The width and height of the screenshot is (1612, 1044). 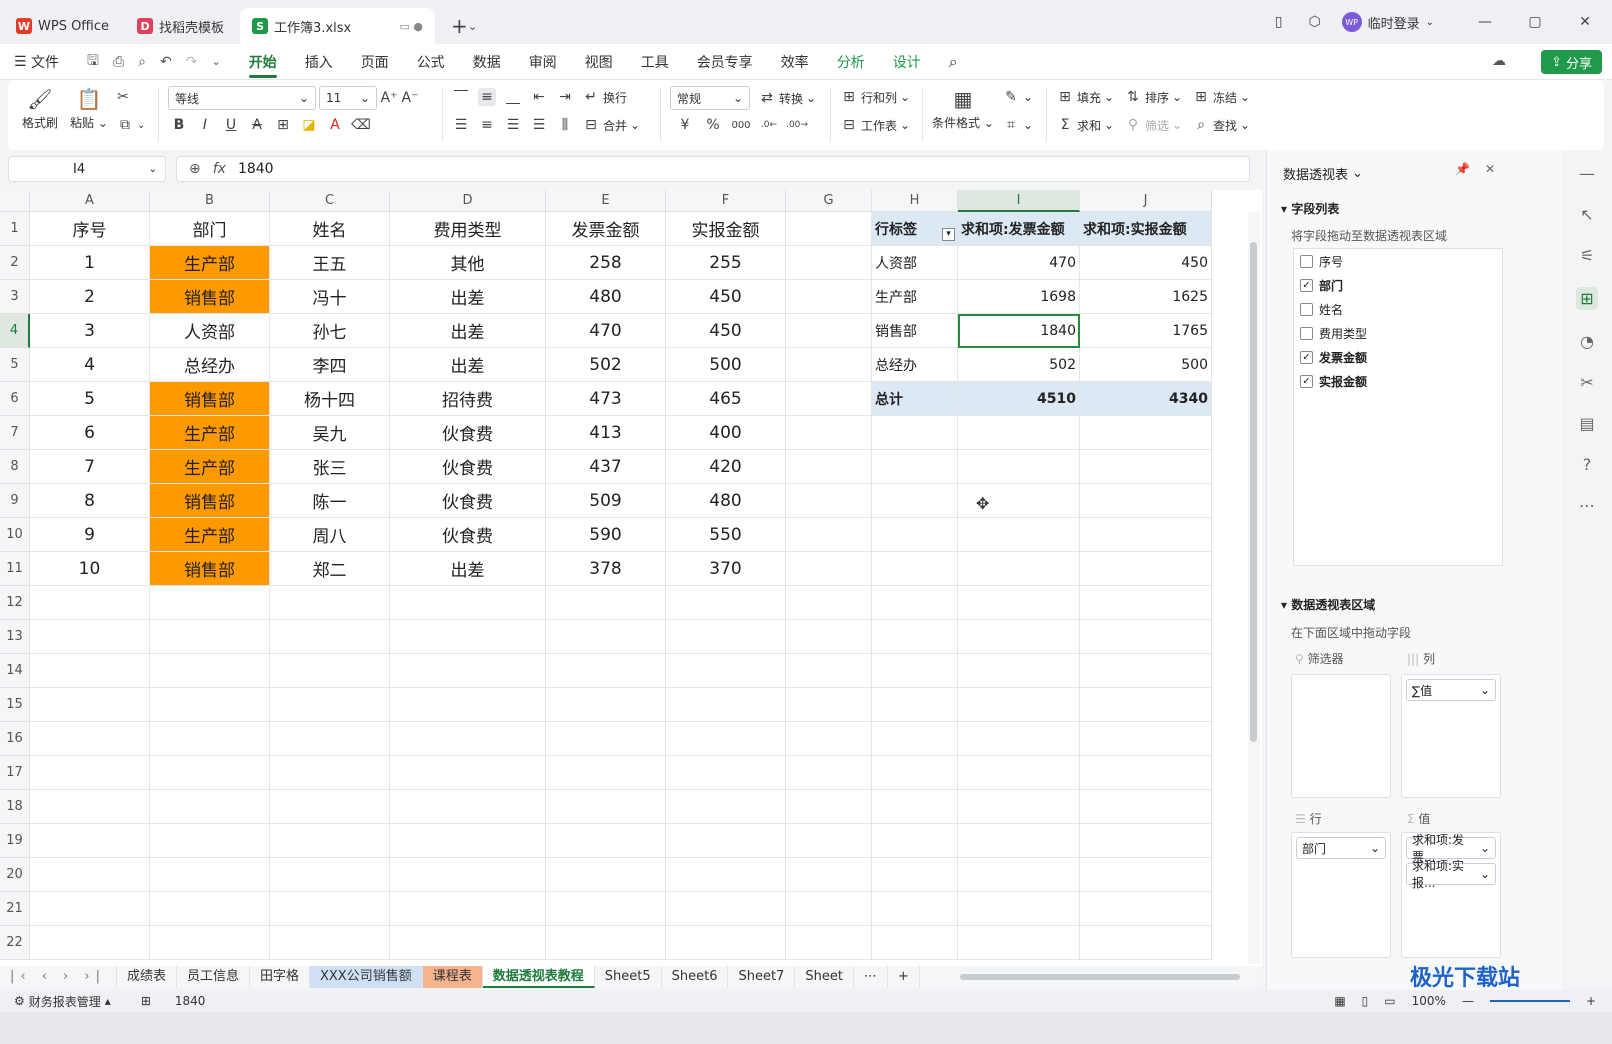 What do you see at coordinates (1571, 62) in the screenshot?
I see `share-button: ⇪ 分享` at bounding box center [1571, 62].